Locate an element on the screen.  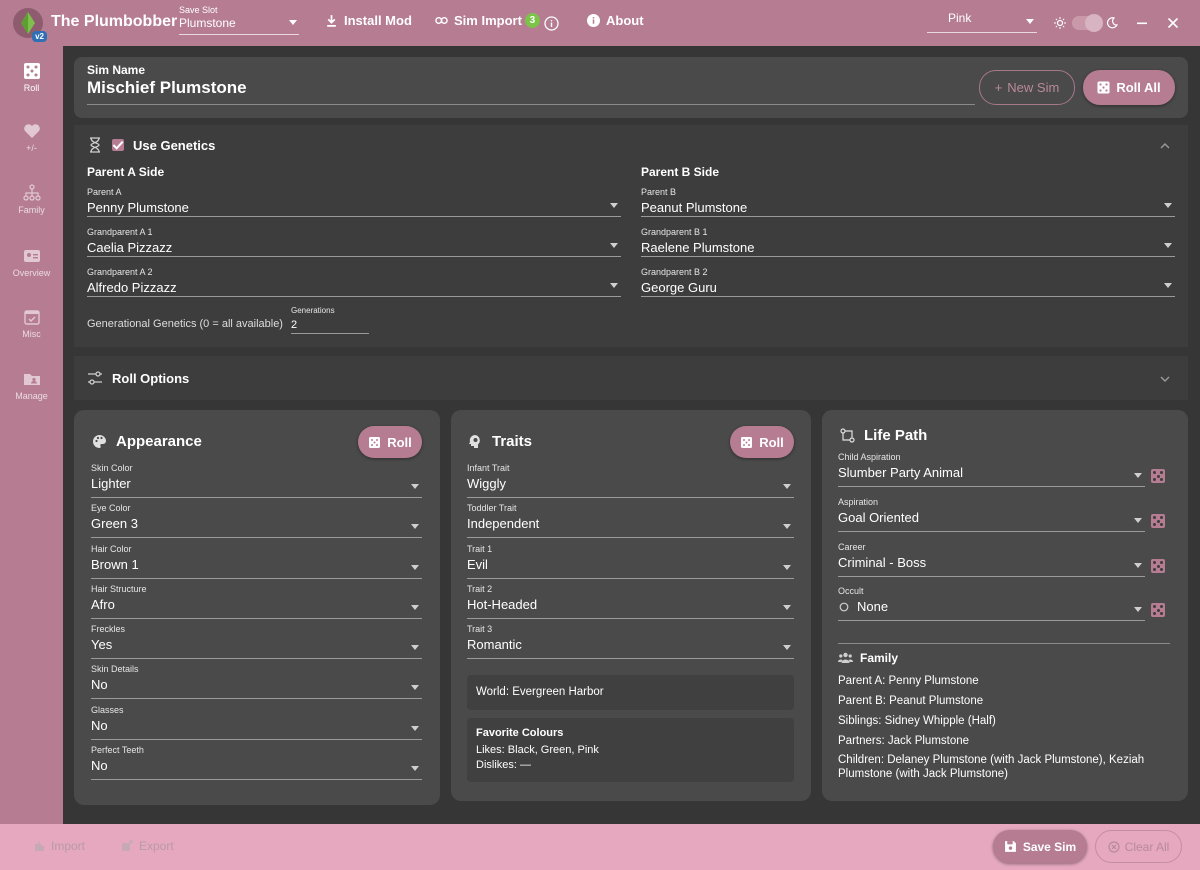
heart-icon is located at coordinates (31, 131).